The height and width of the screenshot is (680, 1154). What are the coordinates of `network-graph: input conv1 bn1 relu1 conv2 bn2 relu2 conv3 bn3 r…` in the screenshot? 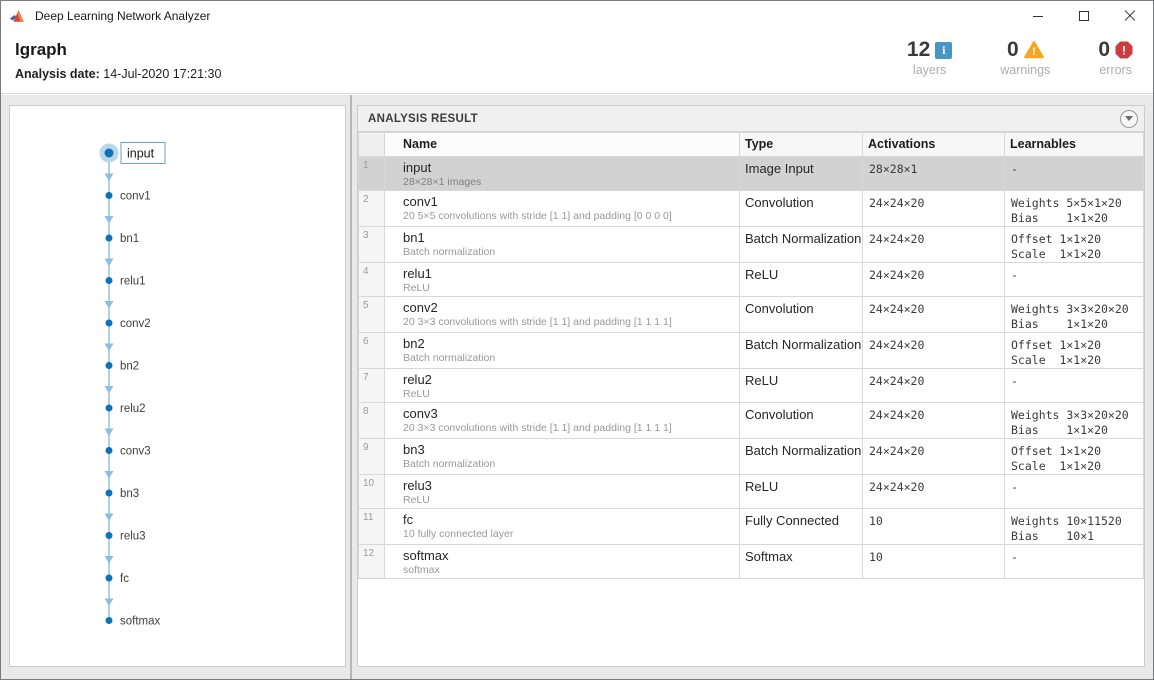 It's located at (132, 385).